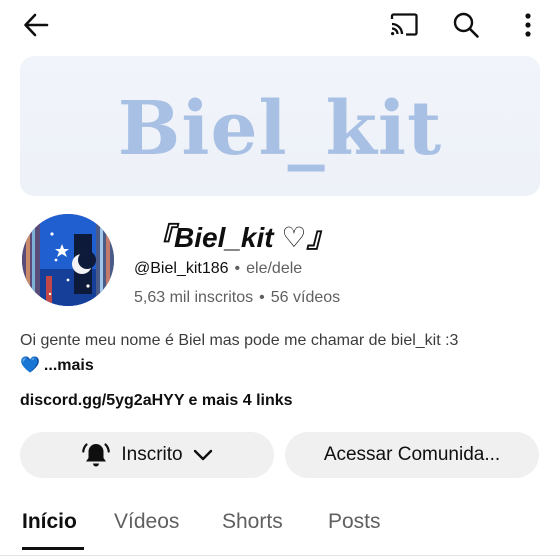 Image resolution: width=560 pixels, height=560 pixels. I want to click on channel-pronouns: ele/dele, so click(274, 268).